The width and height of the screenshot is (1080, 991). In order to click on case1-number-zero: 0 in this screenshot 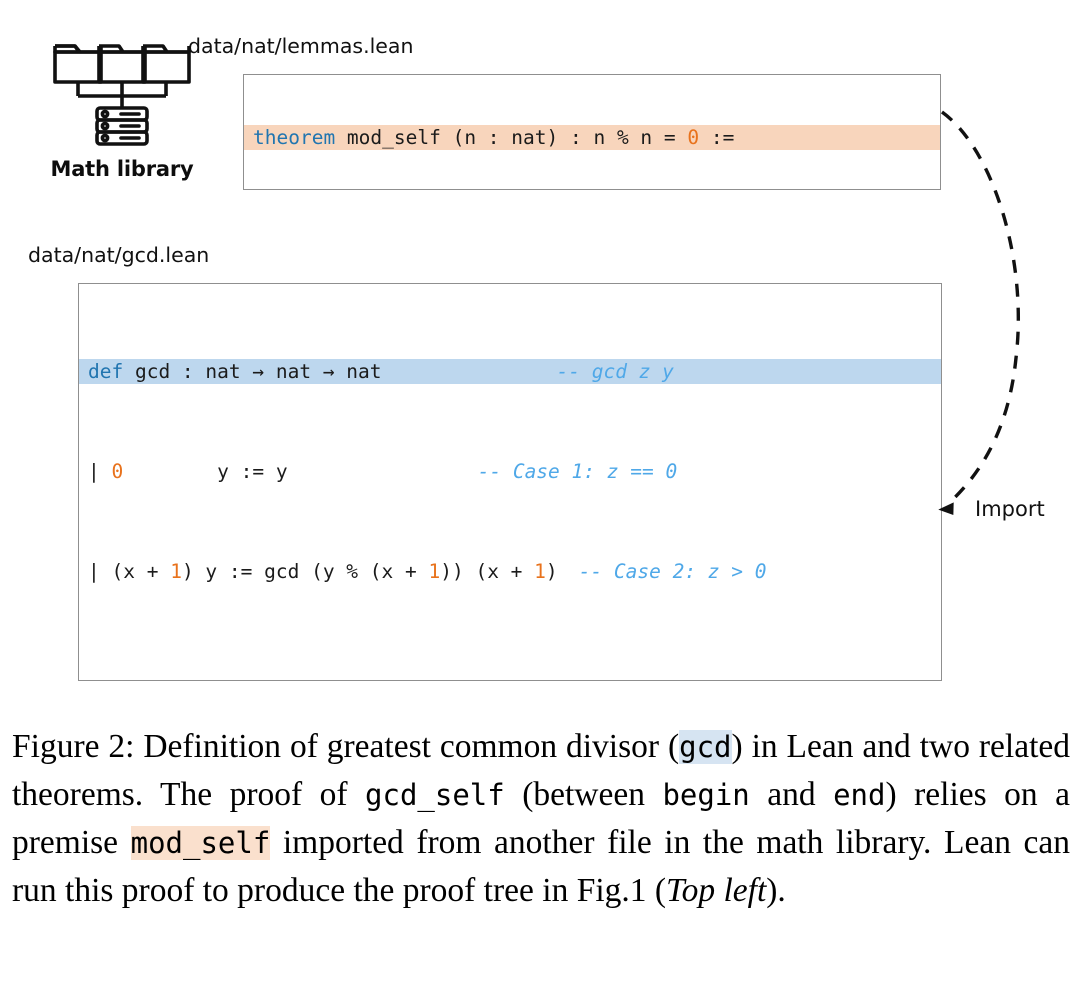, I will do `click(117, 471)`.